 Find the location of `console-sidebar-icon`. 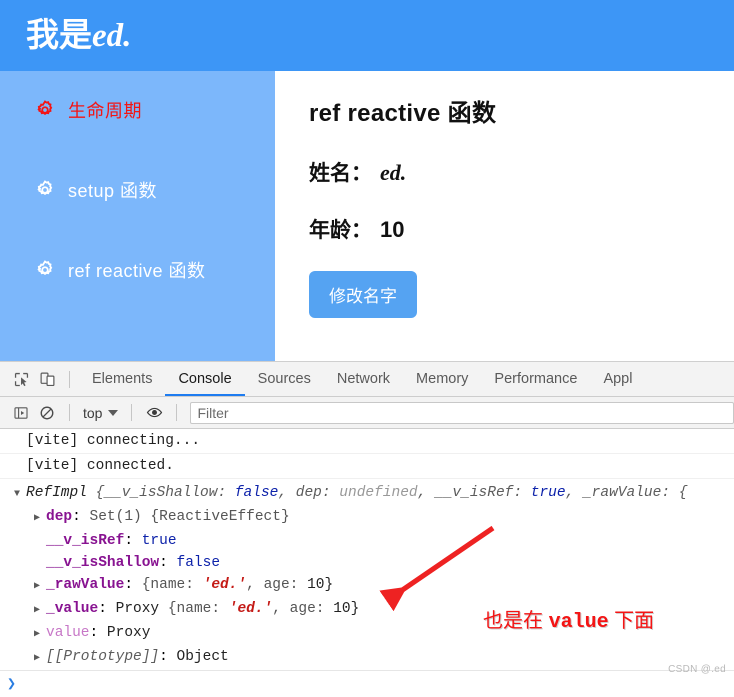

console-sidebar-icon is located at coordinates (21, 413).